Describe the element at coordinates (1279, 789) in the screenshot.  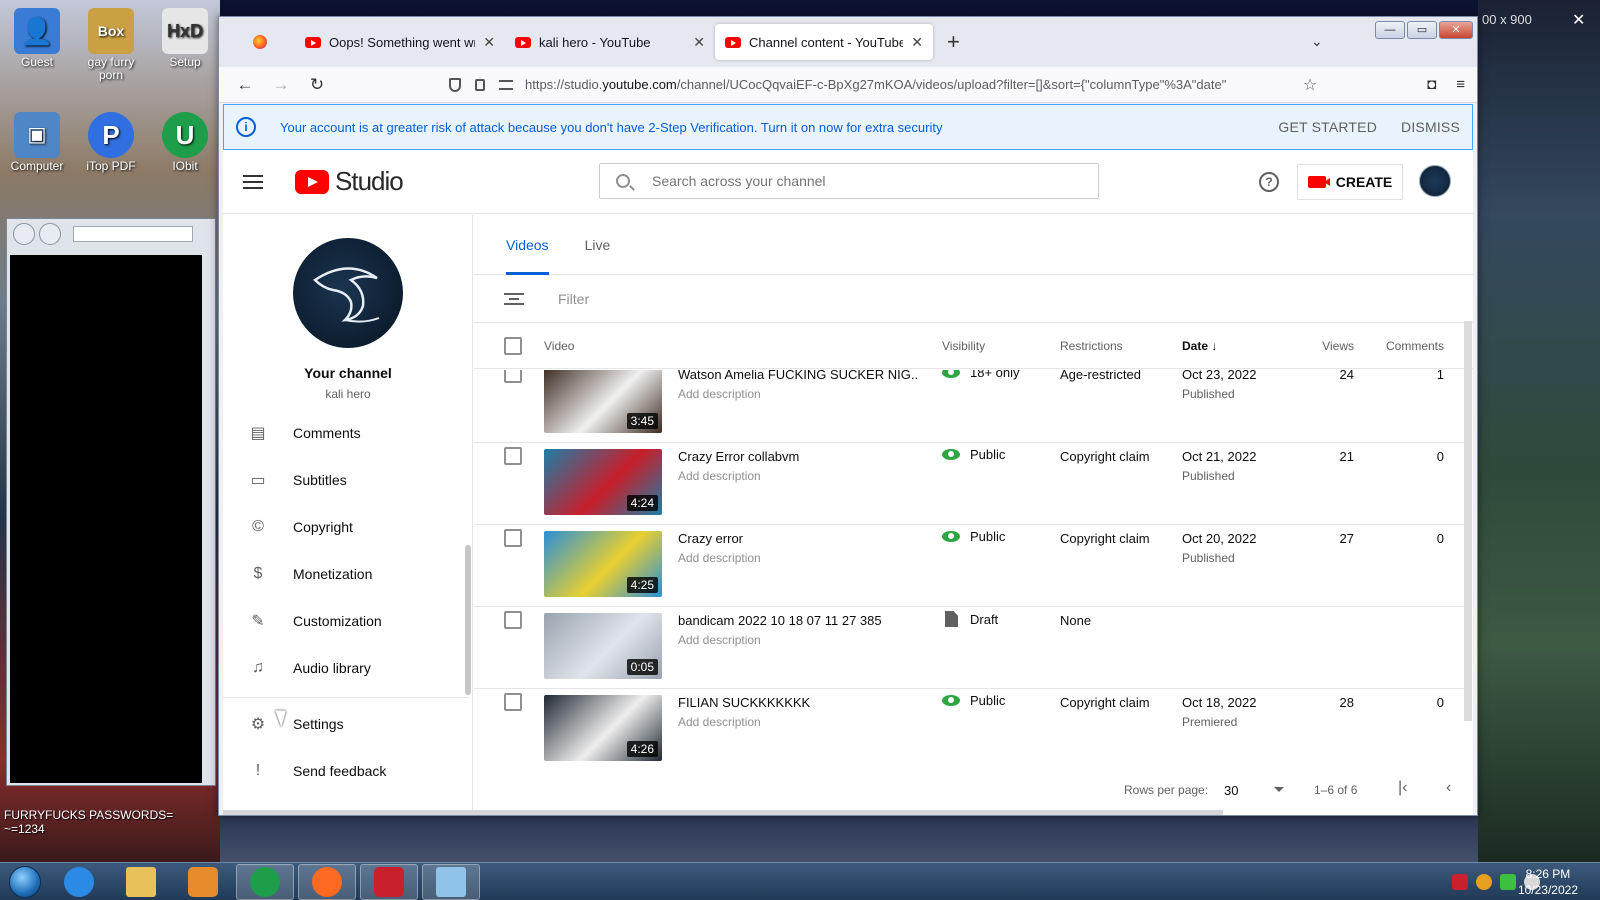
I see `chevron-down-icon` at that location.